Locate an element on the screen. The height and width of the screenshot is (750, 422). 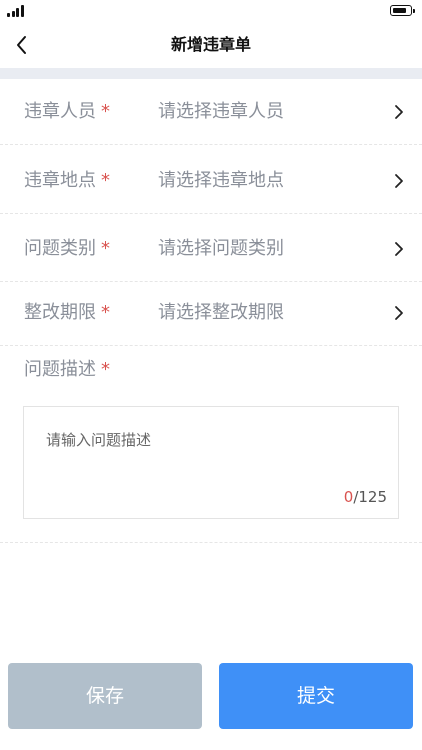
status-bar is located at coordinates (211, 11).